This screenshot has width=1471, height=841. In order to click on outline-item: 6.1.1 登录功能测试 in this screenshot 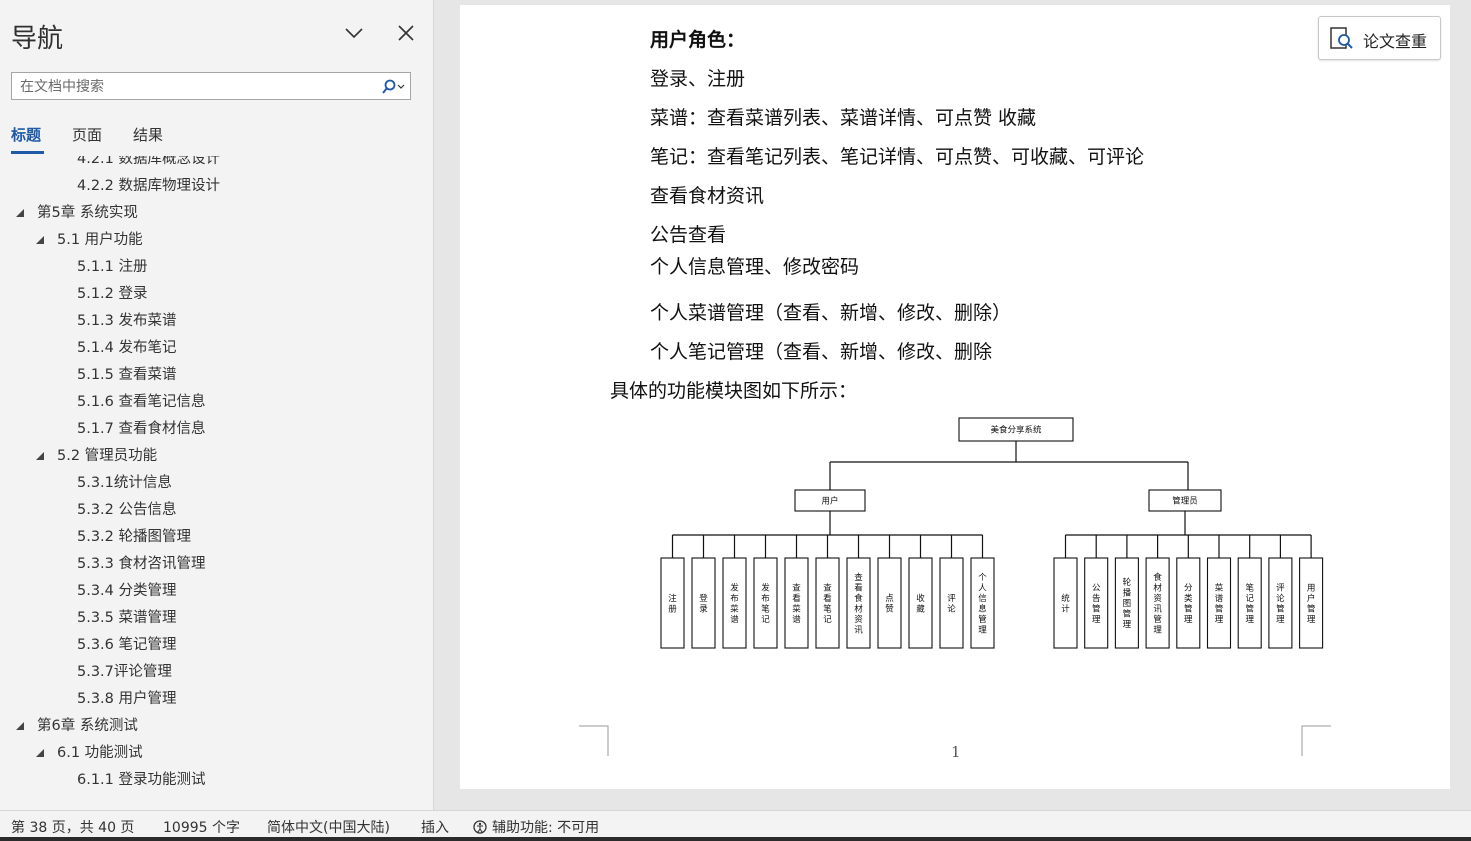, I will do `click(215, 780)`.